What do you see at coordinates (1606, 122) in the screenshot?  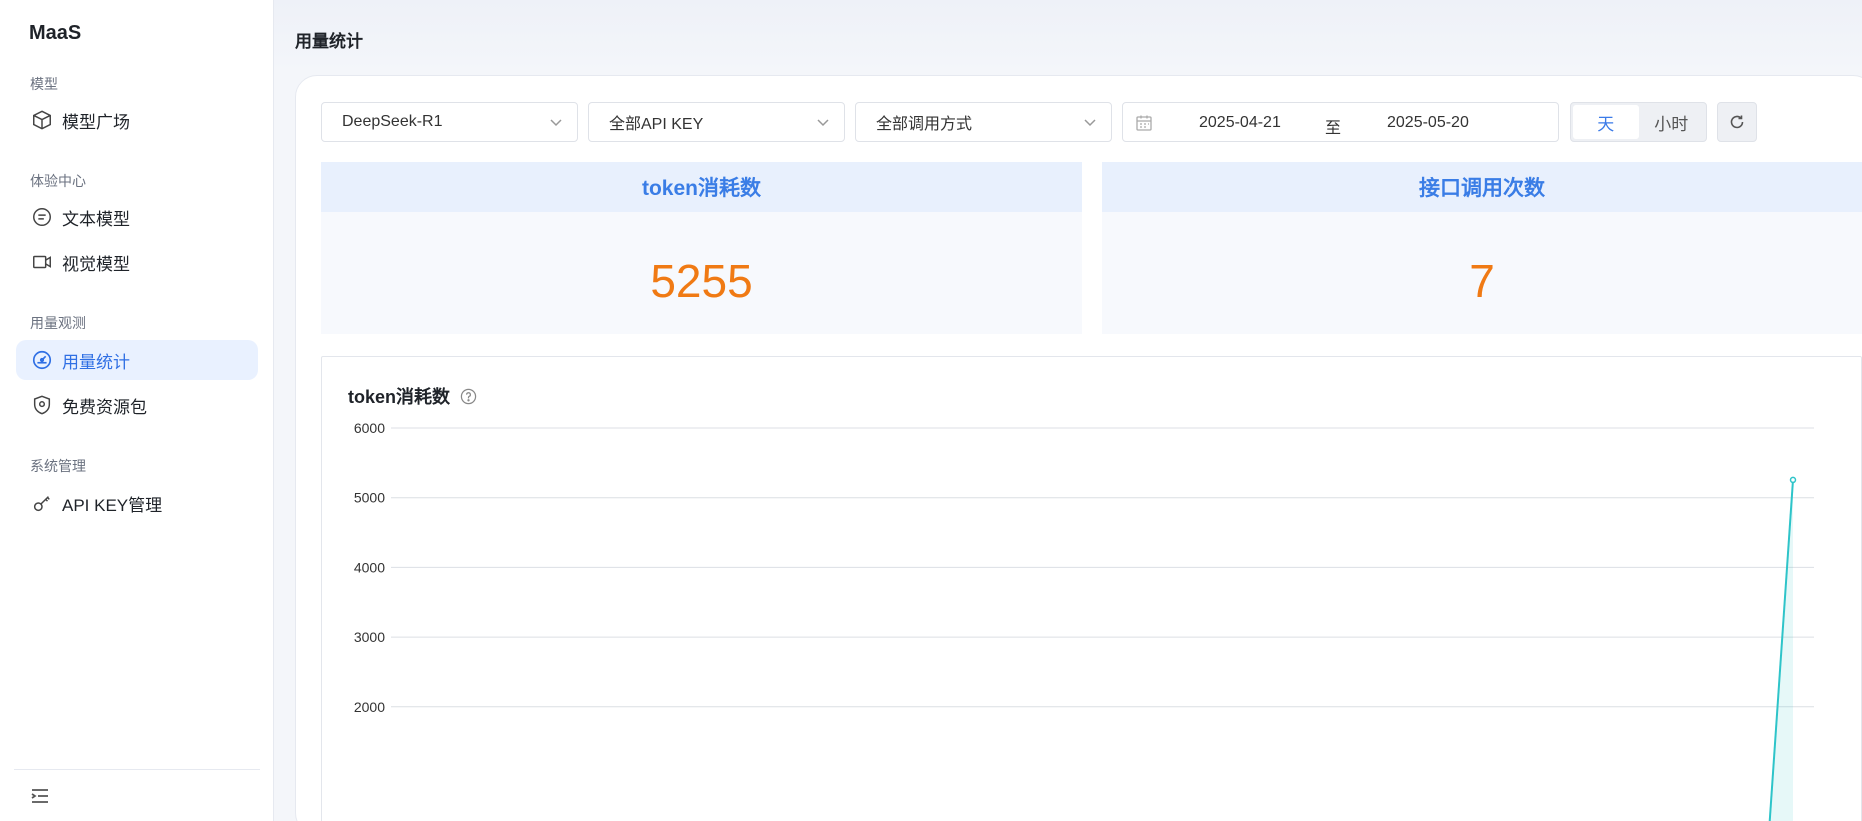 I see `granularity-day: 天` at bounding box center [1606, 122].